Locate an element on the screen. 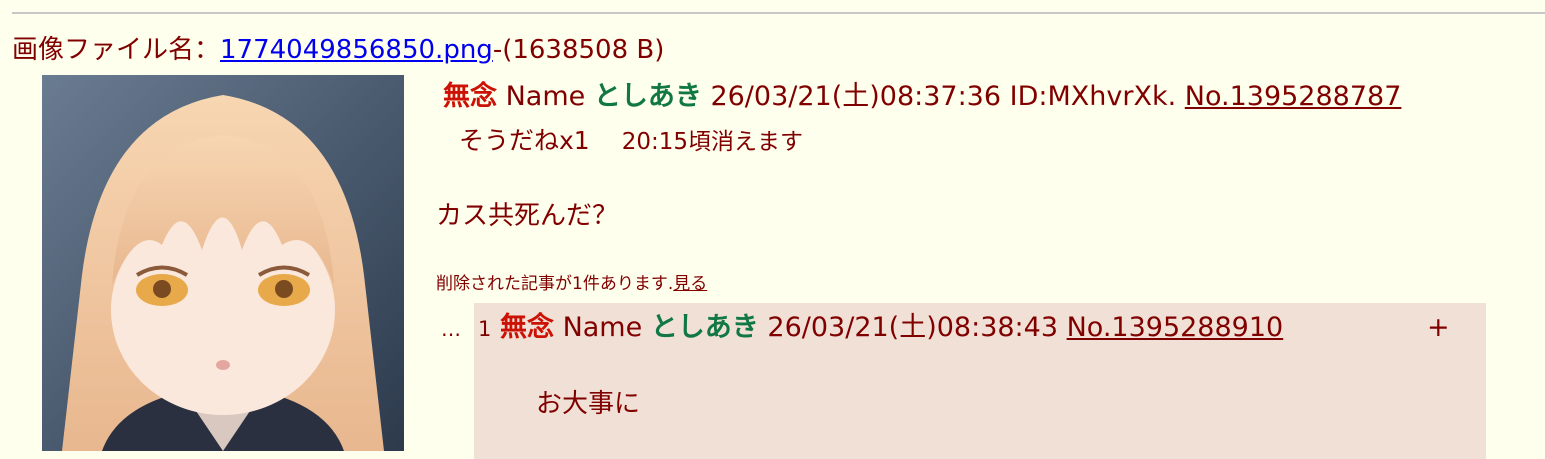  file-link: 1774049856850.png is located at coordinates (356, 50).